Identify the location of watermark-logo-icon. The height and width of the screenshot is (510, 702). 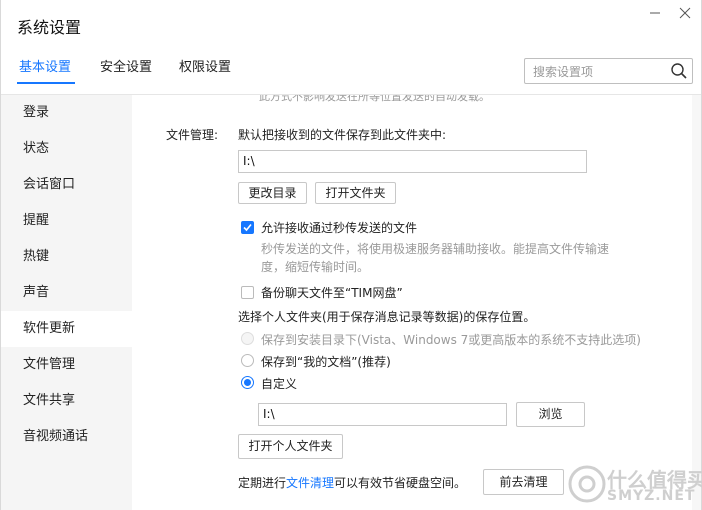
(587, 484).